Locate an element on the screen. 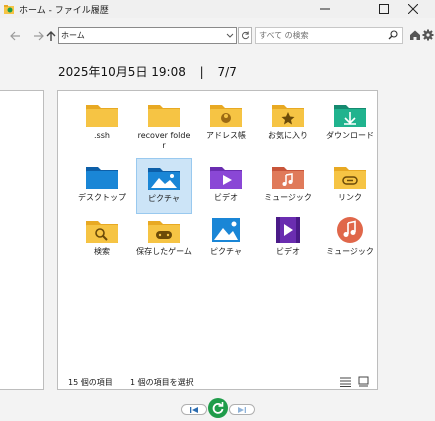  file-item: ダウンロード is located at coordinates (350, 120).